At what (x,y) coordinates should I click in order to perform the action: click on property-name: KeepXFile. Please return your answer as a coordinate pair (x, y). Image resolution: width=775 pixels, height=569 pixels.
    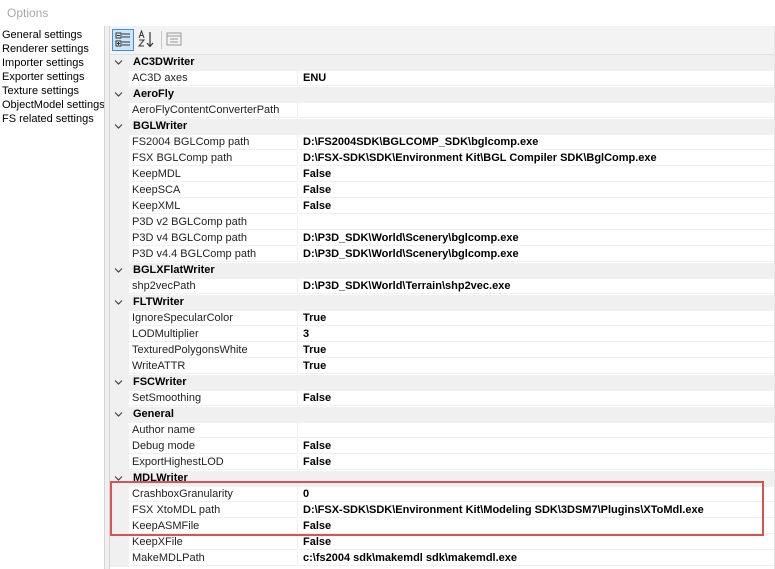
    Looking at the image, I should click on (213, 542).